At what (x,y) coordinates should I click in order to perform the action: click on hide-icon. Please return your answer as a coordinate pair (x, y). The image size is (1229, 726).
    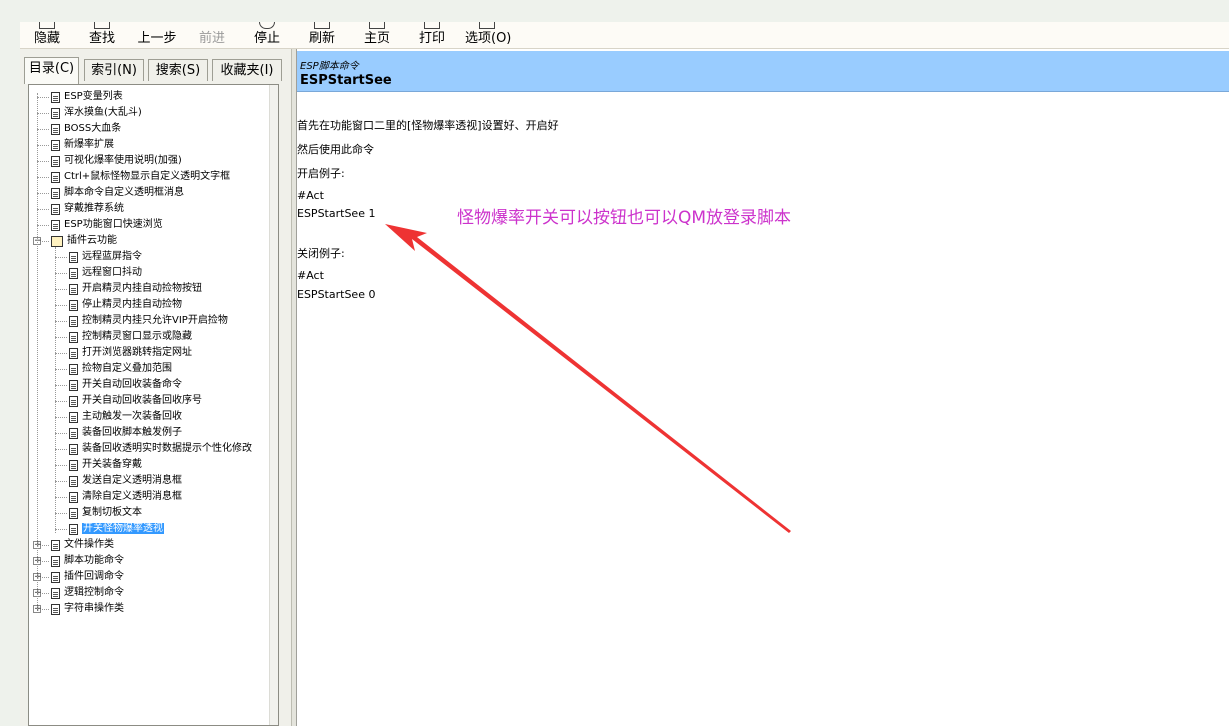
    Looking at the image, I should click on (47, 25).